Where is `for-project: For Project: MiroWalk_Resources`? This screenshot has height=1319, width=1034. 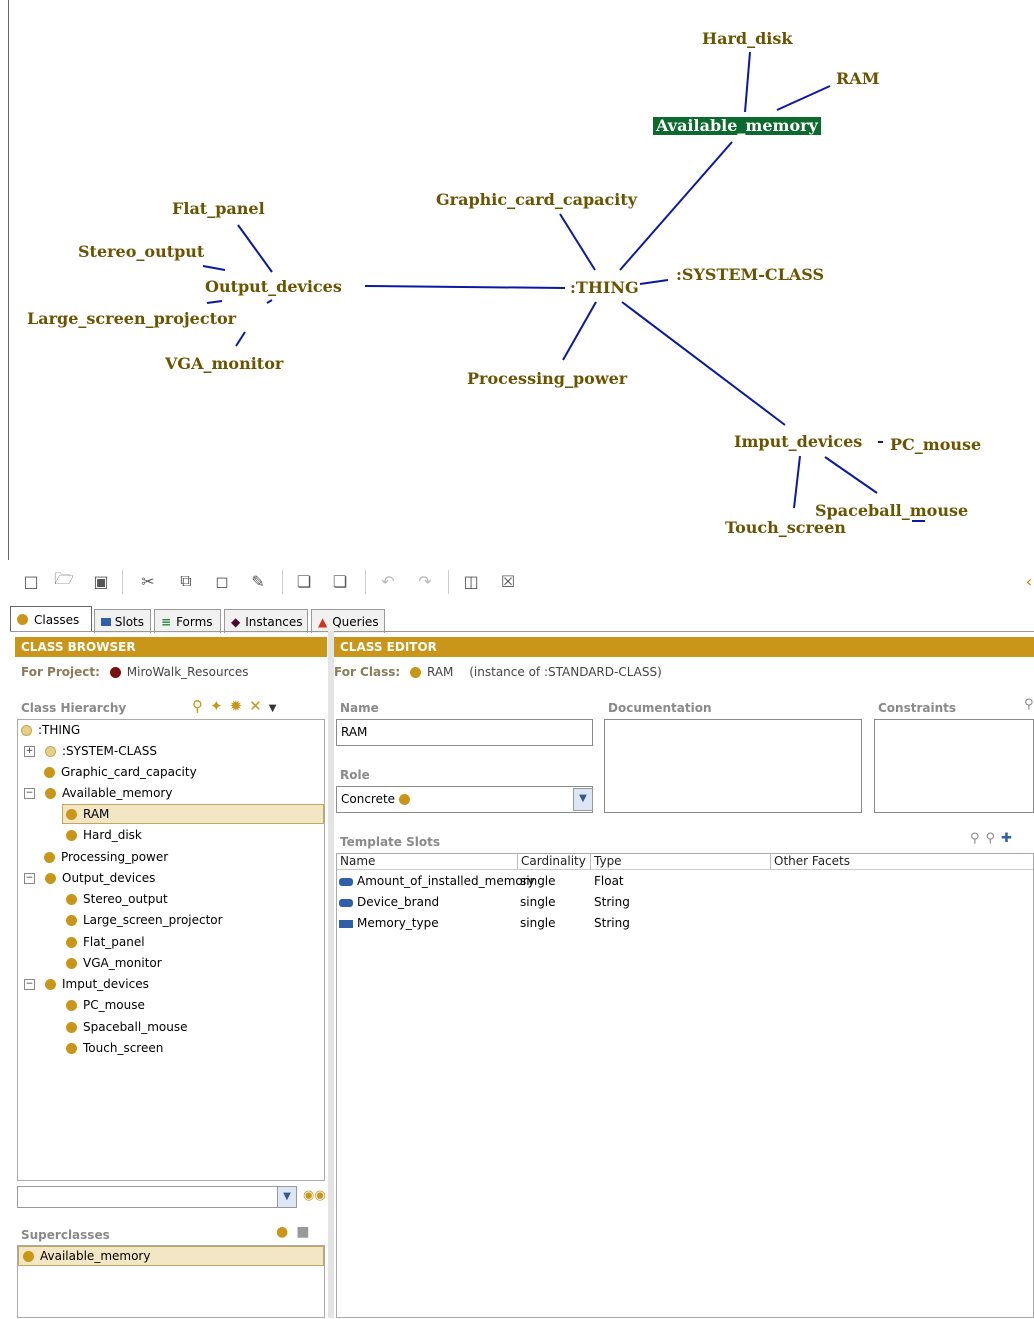
for-project: For Project: MiroWalk_Resources is located at coordinates (134, 672).